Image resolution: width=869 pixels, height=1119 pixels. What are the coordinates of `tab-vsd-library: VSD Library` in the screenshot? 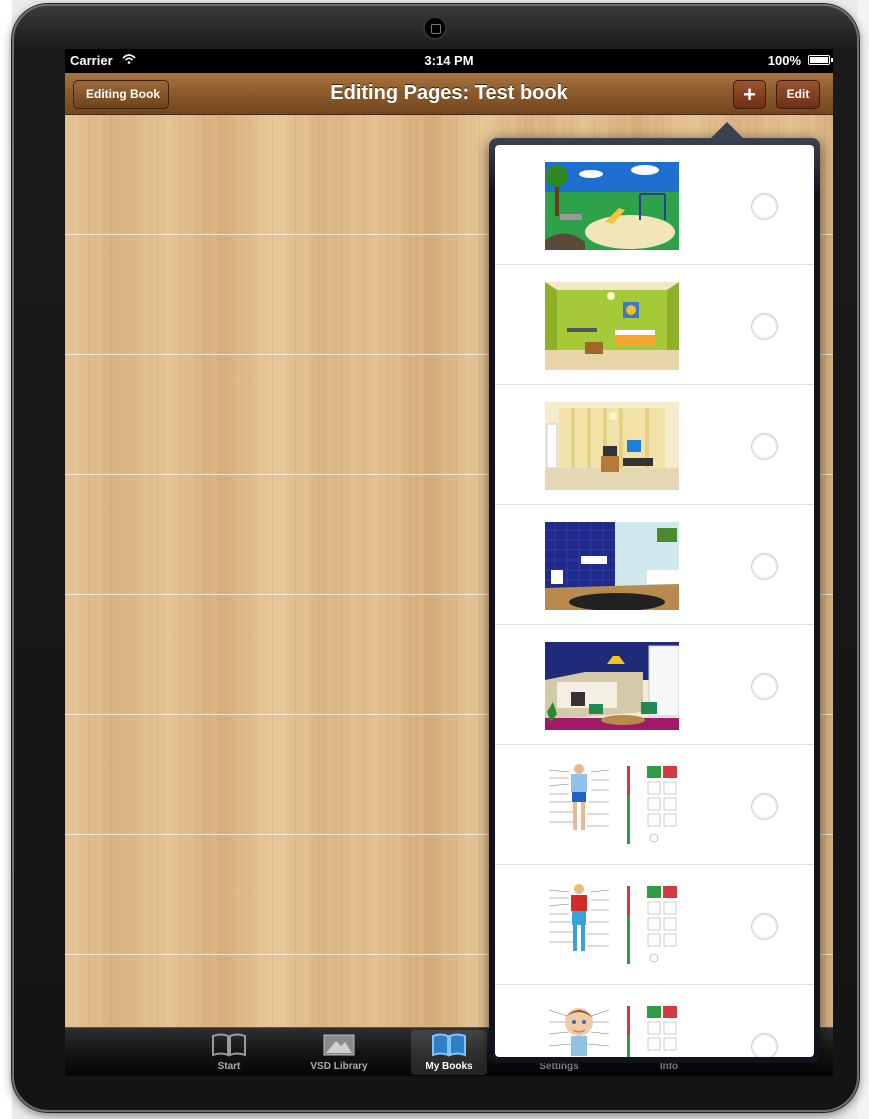 It's located at (339, 1052).